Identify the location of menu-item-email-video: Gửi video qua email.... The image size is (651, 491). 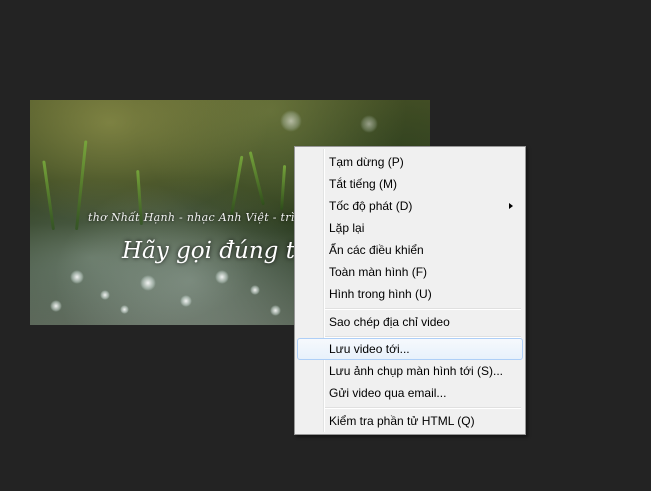
(410, 393).